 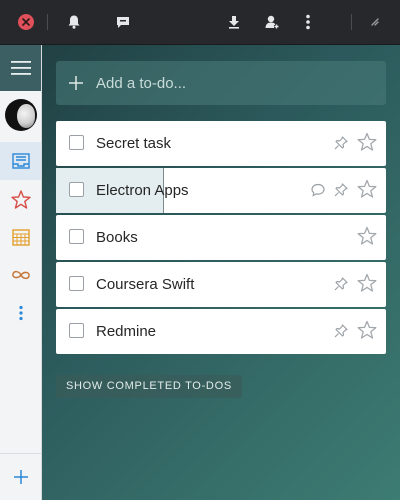 What do you see at coordinates (145, 284) in the screenshot?
I see `task-title: Coursera Swift` at bounding box center [145, 284].